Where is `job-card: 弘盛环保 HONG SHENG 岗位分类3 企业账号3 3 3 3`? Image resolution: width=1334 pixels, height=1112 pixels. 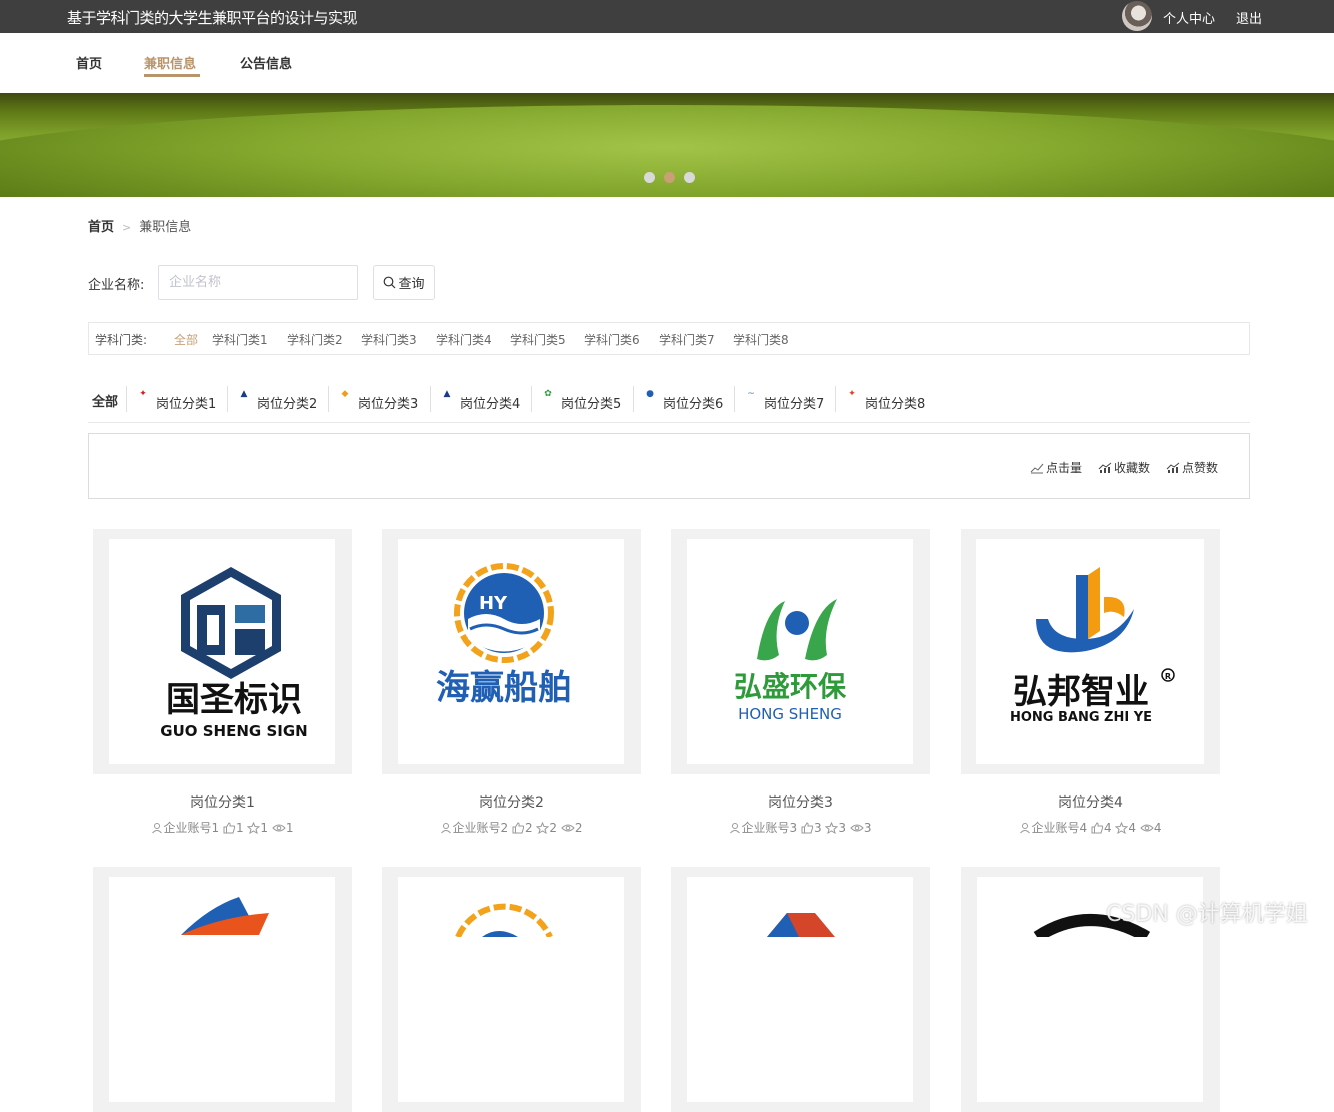
job-card: 弘盛环保 HONG SHENG 岗位分类3 企业账号3 3 3 3 is located at coordinates (800, 682).